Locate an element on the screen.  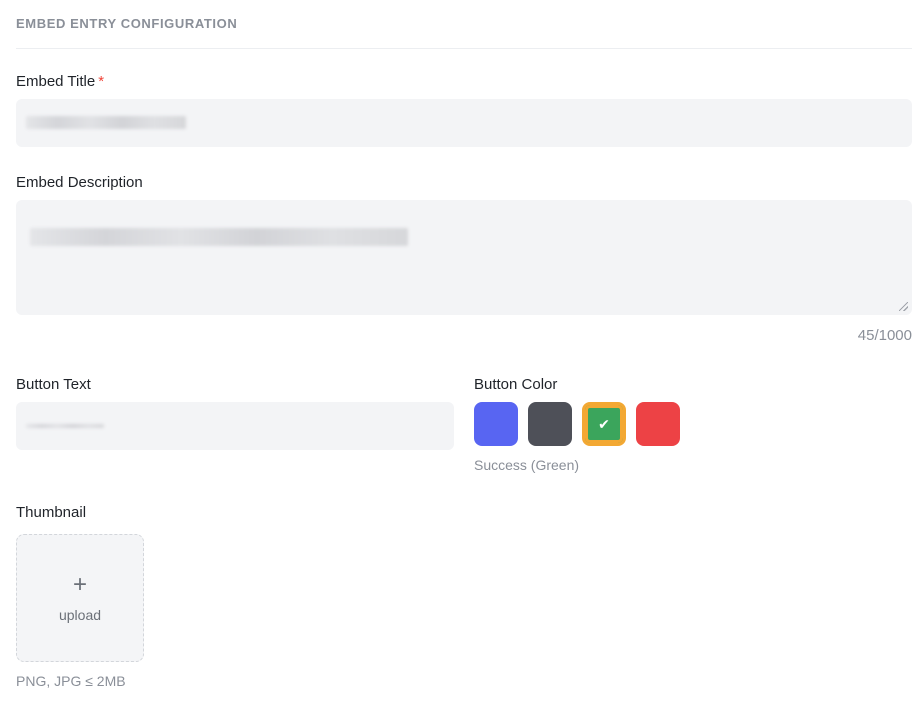
plus-icon: + is located at coordinates (79, 584).